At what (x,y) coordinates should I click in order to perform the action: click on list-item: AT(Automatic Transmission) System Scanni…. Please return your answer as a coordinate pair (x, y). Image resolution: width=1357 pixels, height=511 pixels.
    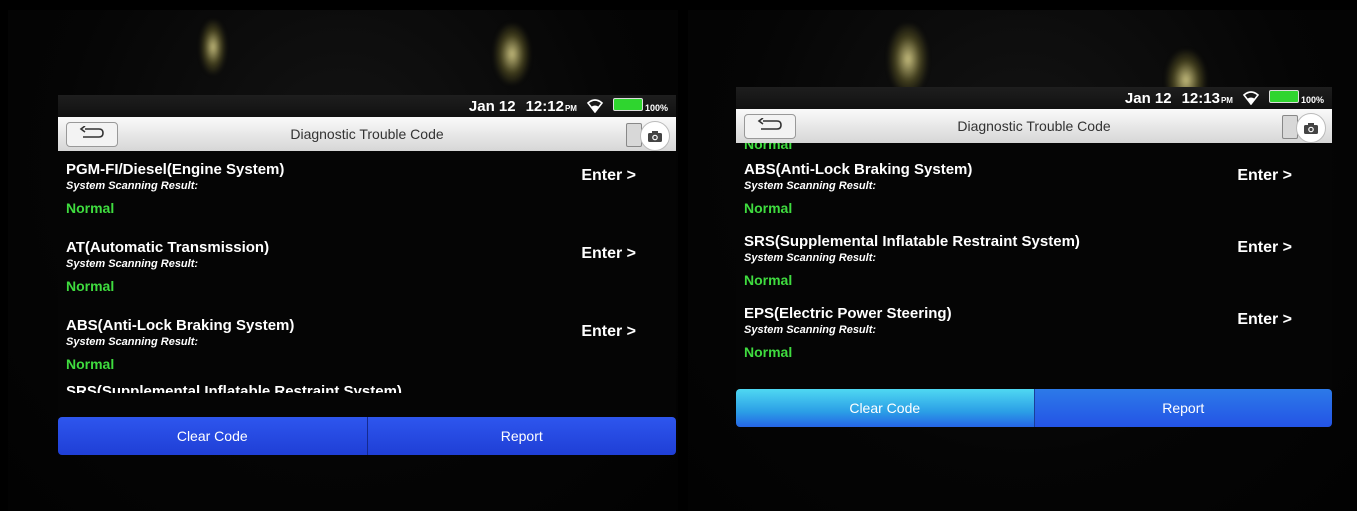
    Looking at the image, I should click on (367, 268).